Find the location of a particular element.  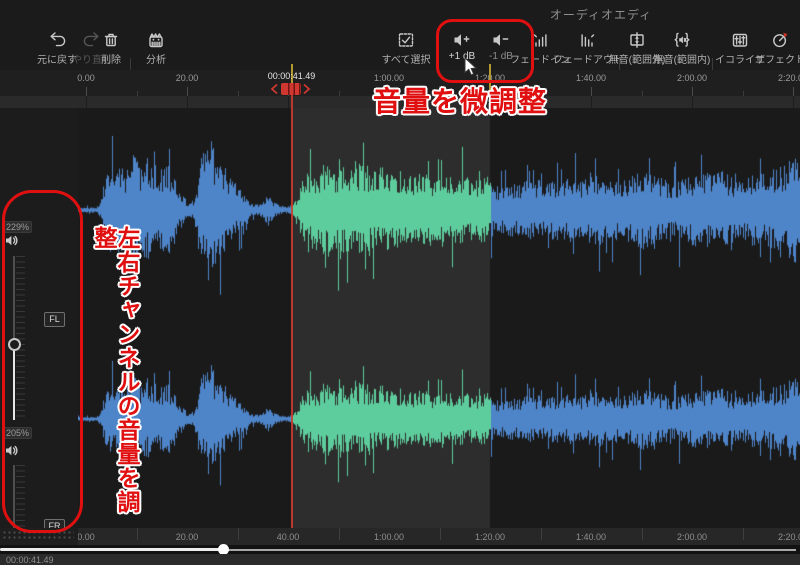

equalizer-icon is located at coordinates (740, 39).